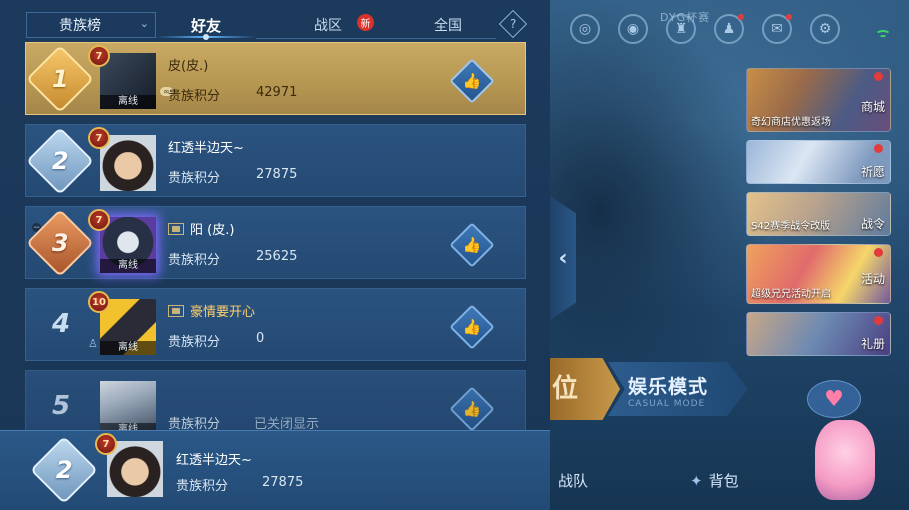 This screenshot has width=909, height=510. I want to click on new-badge: 新, so click(365, 22).